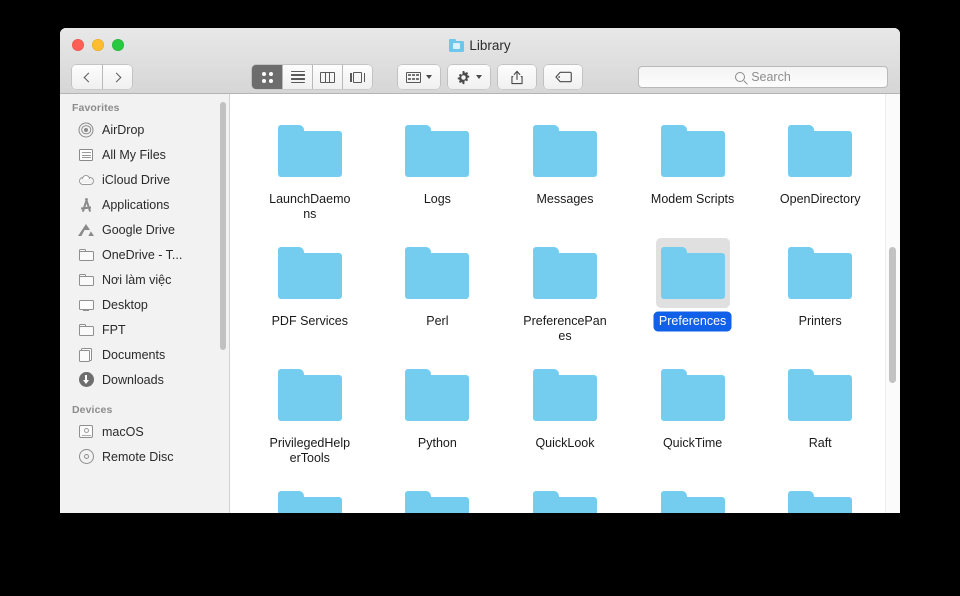 The width and height of the screenshot is (960, 596). Describe the element at coordinates (96, 108) in the screenshot. I see `sidebar-section-favorites-header: Favorites` at that location.